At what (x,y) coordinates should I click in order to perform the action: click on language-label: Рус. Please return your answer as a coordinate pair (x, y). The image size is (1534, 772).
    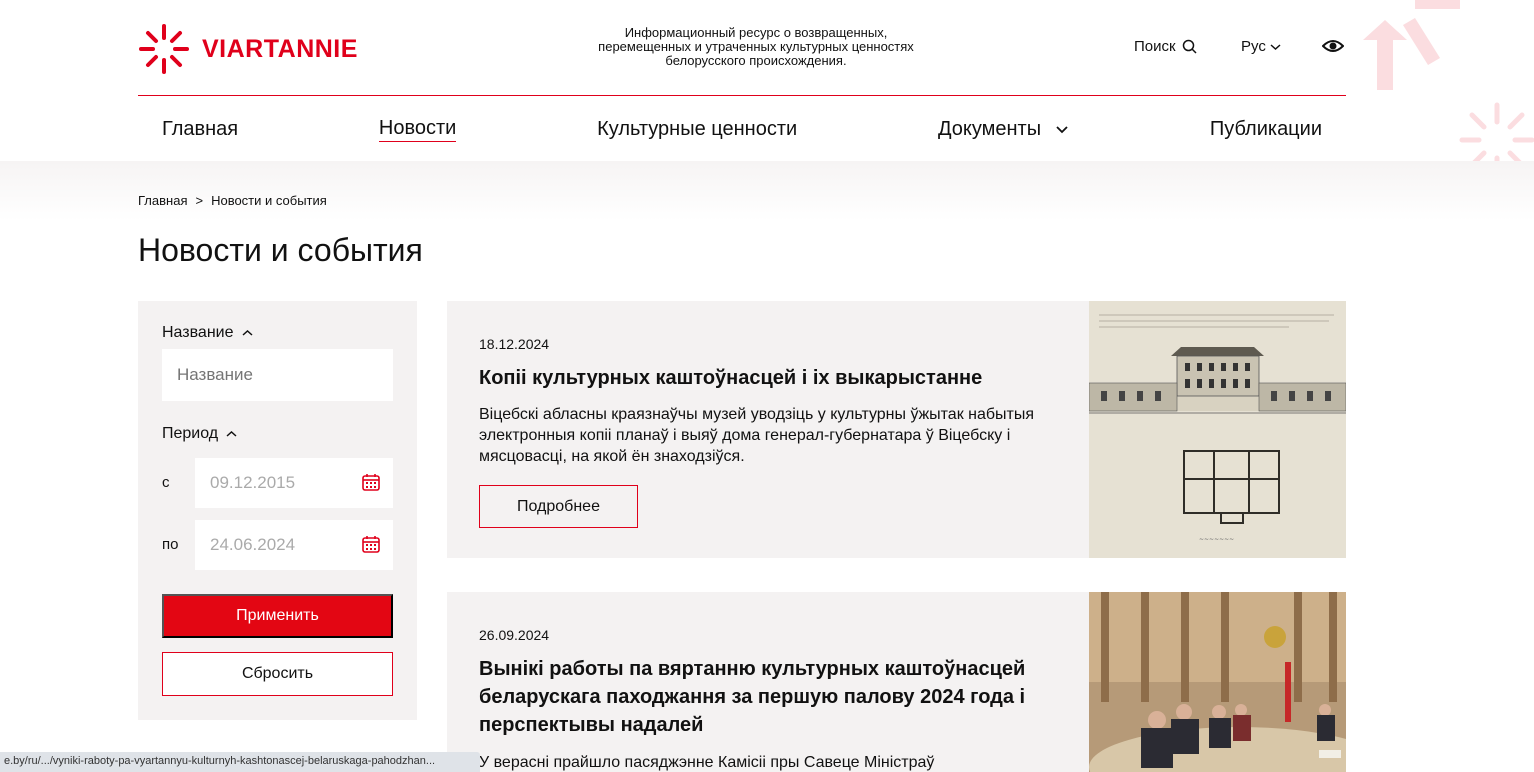
    Looking at the image, I should click on (1253, 46).